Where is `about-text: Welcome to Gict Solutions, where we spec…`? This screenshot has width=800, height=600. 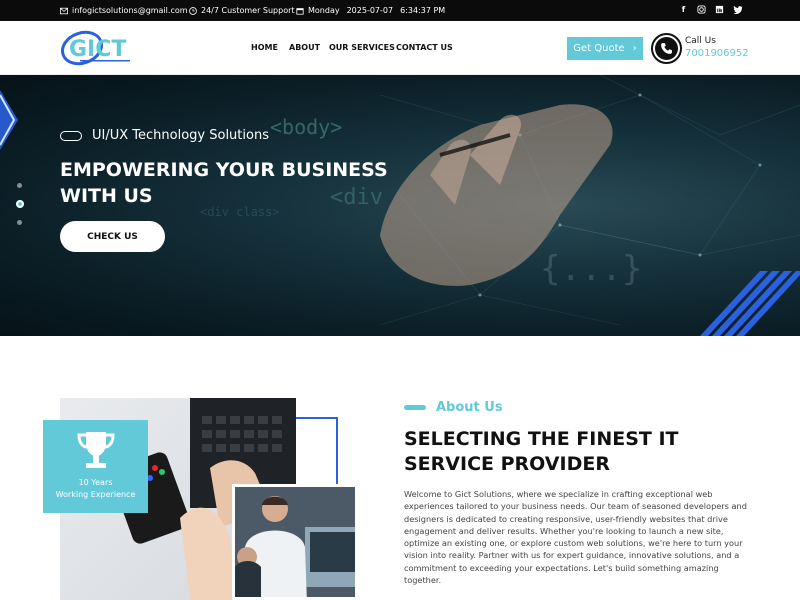
about-text: Welcome to Gict Solutions, where we spec… is located at coordinates (575, 537).